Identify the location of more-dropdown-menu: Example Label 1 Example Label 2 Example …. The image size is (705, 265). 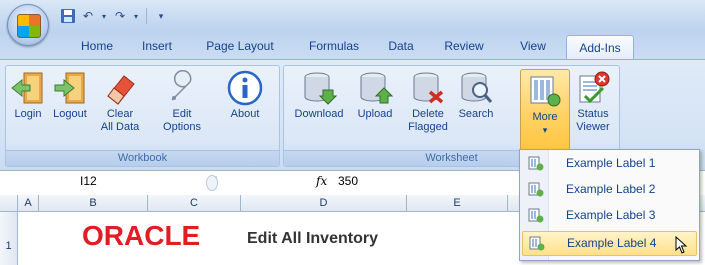
(609, 205).